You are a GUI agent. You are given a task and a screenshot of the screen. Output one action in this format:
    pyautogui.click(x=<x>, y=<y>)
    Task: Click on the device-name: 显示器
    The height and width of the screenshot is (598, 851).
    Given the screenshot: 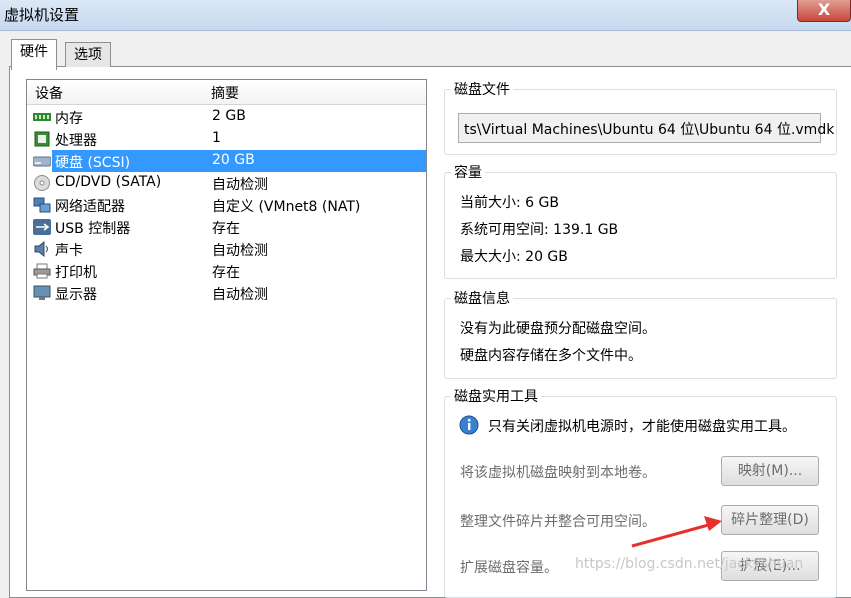 What is the action you would take?
    pyautogui.click(x=76, y=295)
    